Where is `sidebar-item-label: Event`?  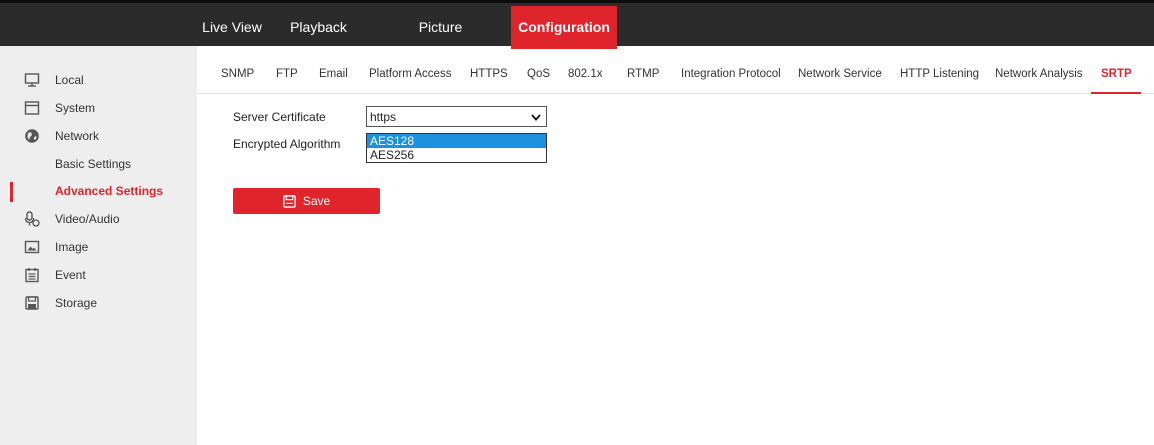
sidebar-item-label: Event is located at coordinates (70, 275).